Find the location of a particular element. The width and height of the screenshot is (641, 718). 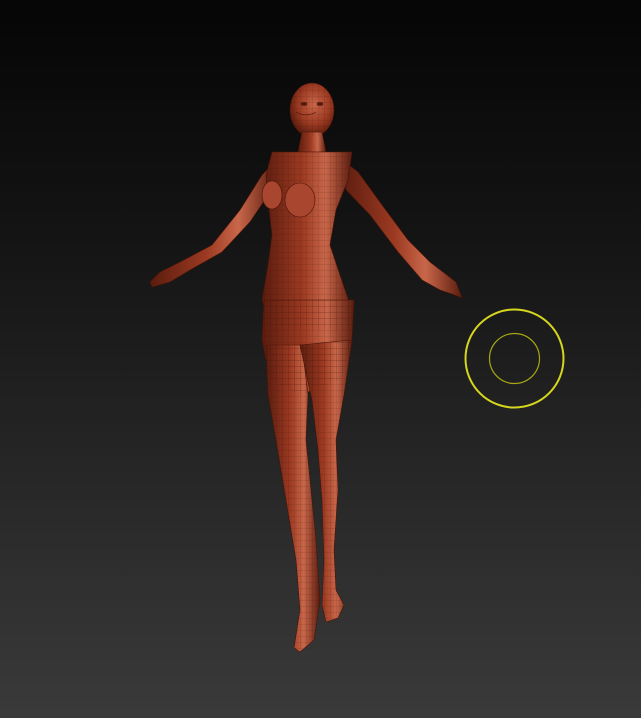

figure-wireframe is located at coordinates (308, 367).